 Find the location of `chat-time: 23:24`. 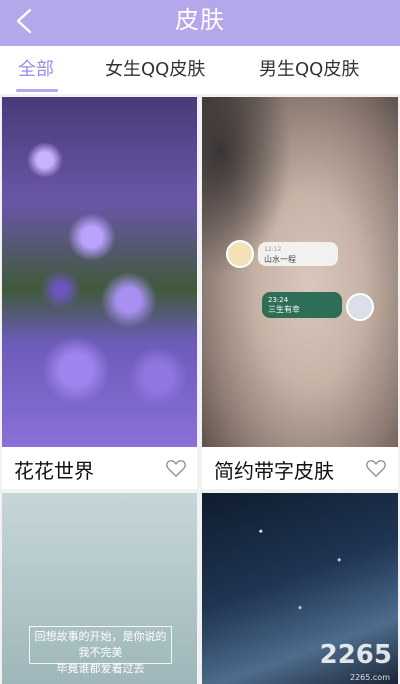

chat-time: 23:24 is located at coordinates (278, 300).